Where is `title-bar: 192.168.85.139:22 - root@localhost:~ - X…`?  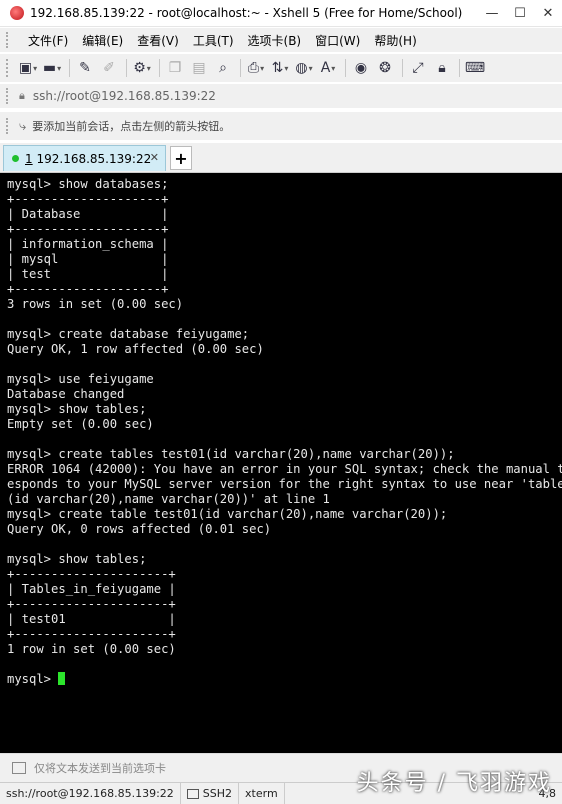 title-bar: 192.168.85.139:22 - root@localhost:~ - X… is located at coordinates (281, 13).